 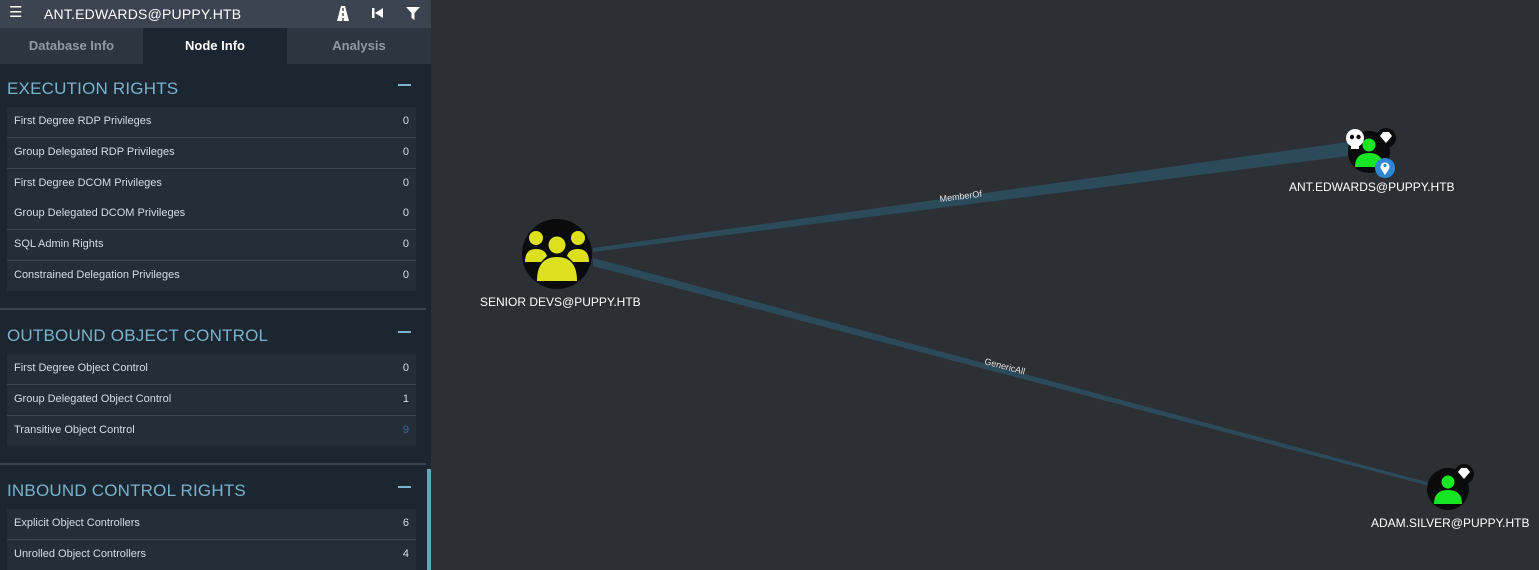 What do you see at coordinates (93, 88) in the screenshot?
I see `section-title: EXECUTION RIGHTS` at bounding box center [93, 88].